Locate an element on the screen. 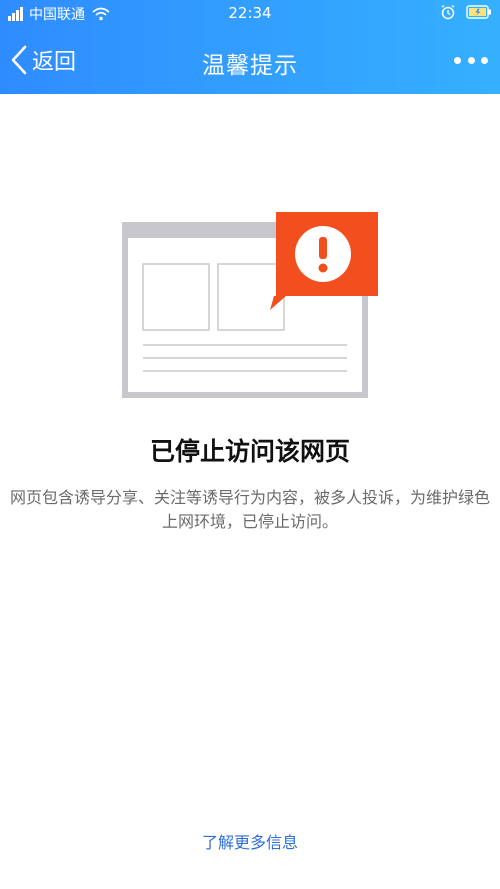  status-right is located at coordinates (466, 12).